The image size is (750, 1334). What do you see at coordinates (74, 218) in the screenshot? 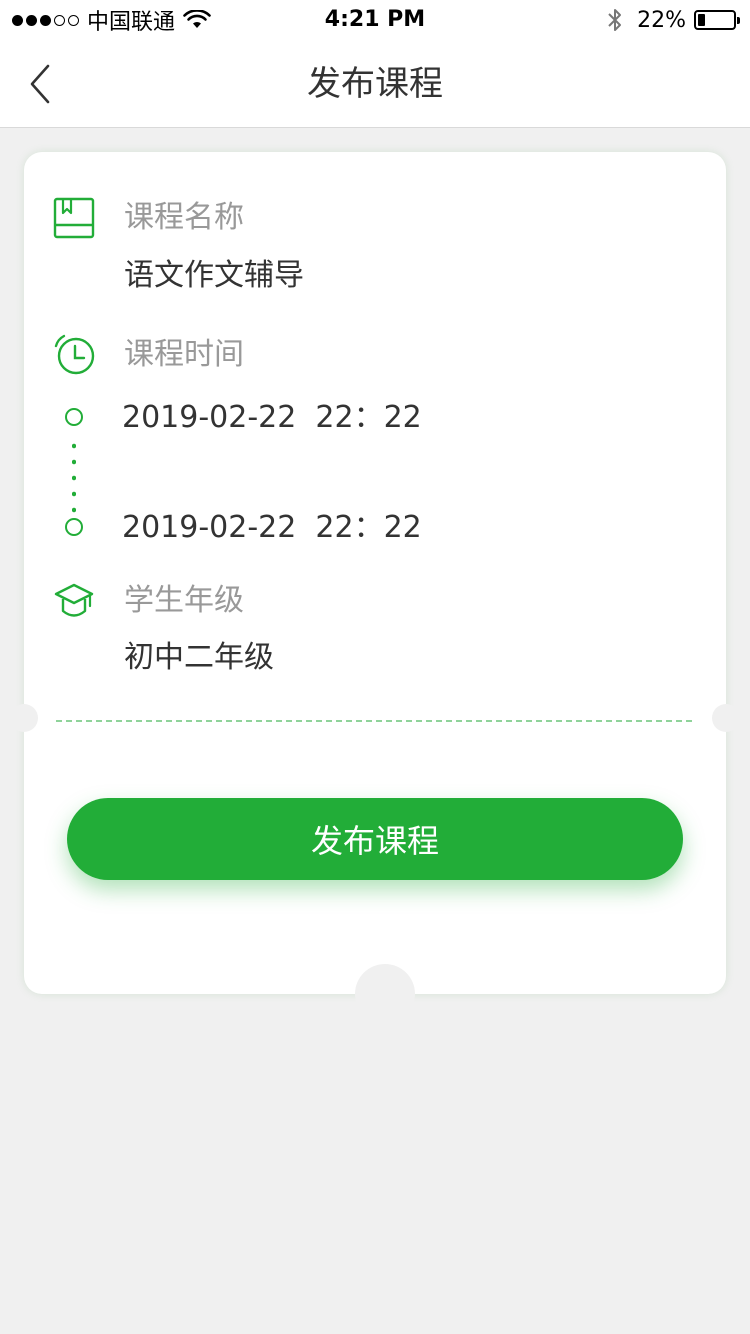
I see `book-icon` at bounding box center [74, 218].